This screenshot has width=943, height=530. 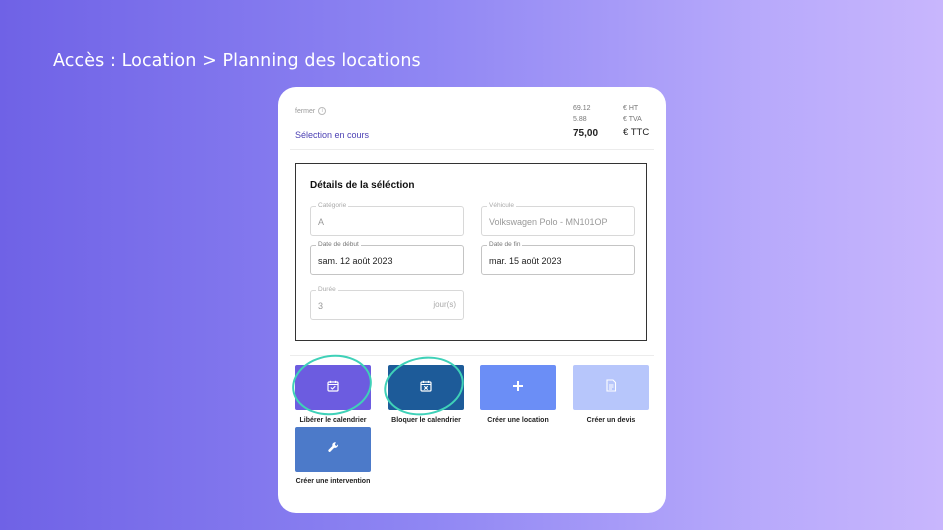 I want to click on liberer-calendrier-button, so click(x=333, y=387).